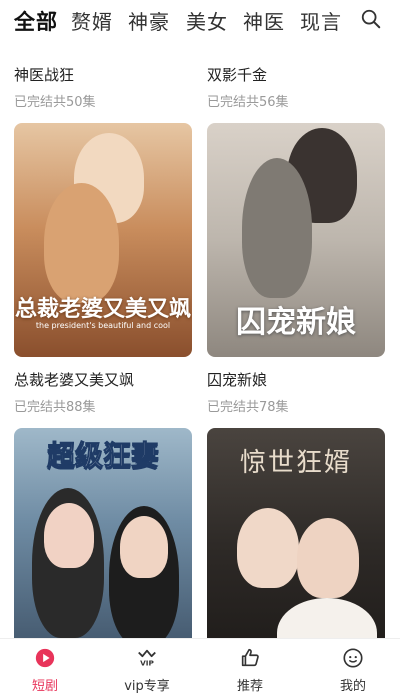 The image size is (400, 699). What do you see at coordinates (55, 407) in the screenshot?
I see `drama-episode-status: 已完结共88集` at bounding box center [55, 407].